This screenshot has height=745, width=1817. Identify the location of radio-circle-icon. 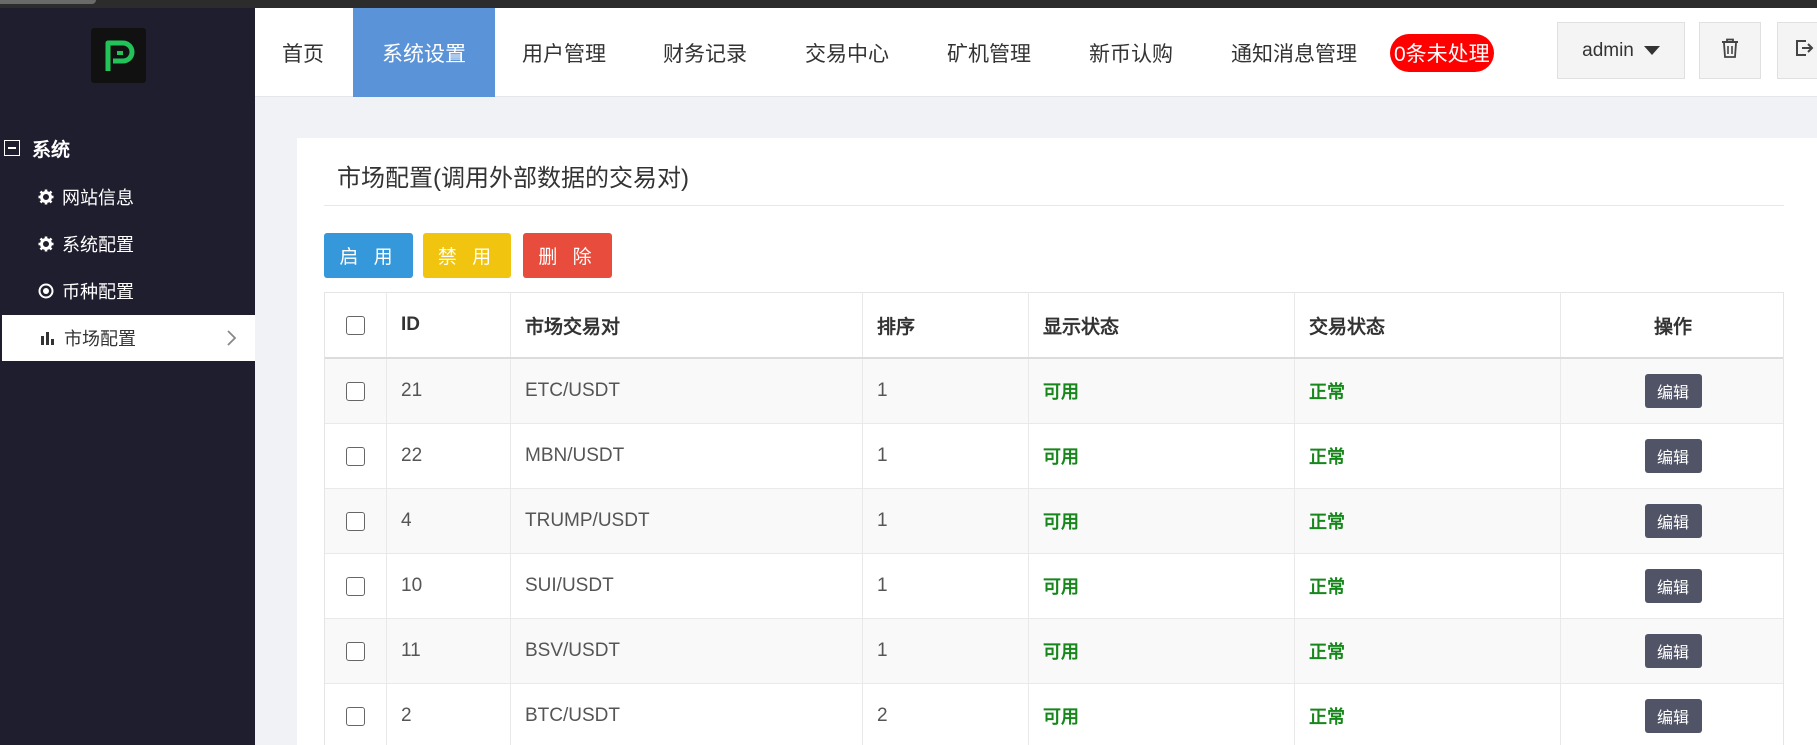
(48, 291).